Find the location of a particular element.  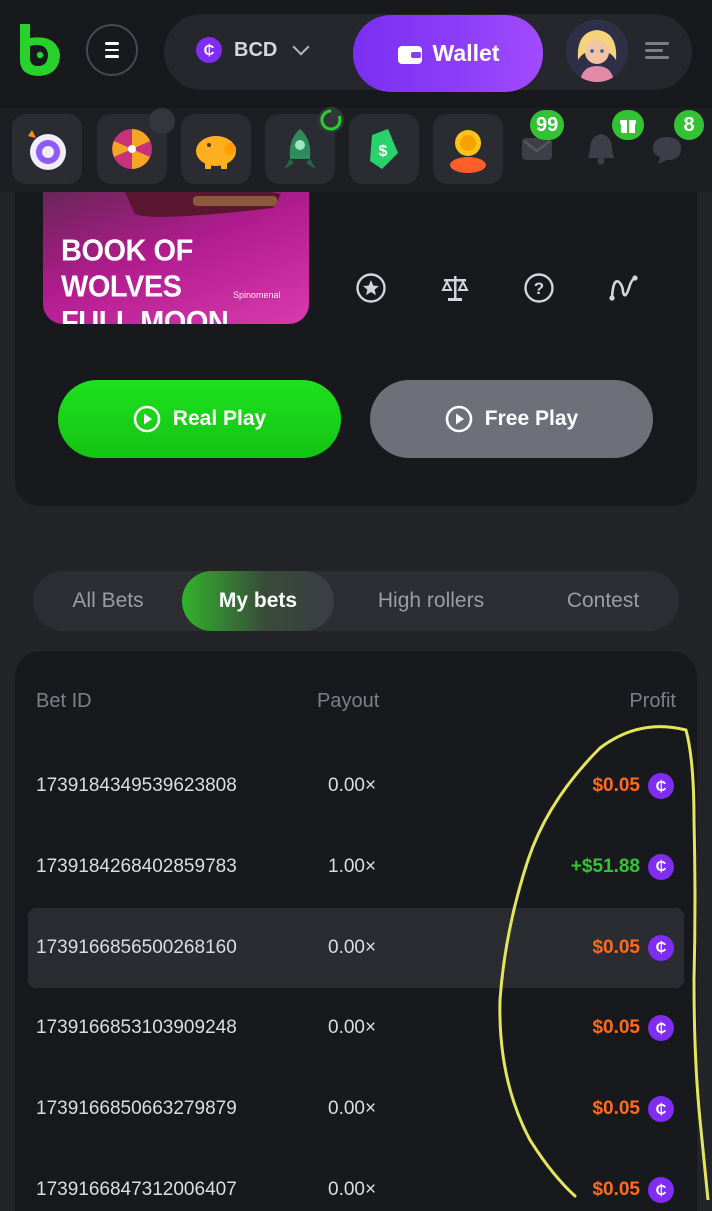

bet-id-cell: 1739166847312006407 is located at coordinates (136, 1190).